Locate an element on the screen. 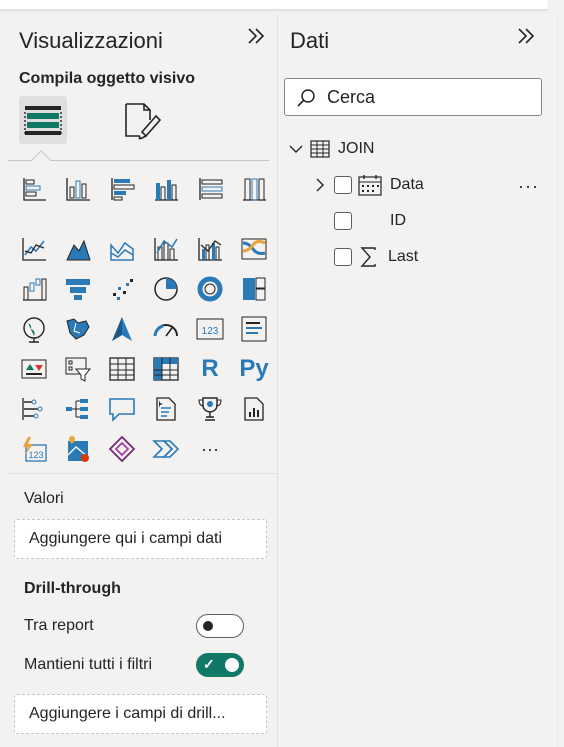 Image resolution: width=564 pixels, height=747 pixels. cross-report-label: Tra report is located at coordinates (59, 625).